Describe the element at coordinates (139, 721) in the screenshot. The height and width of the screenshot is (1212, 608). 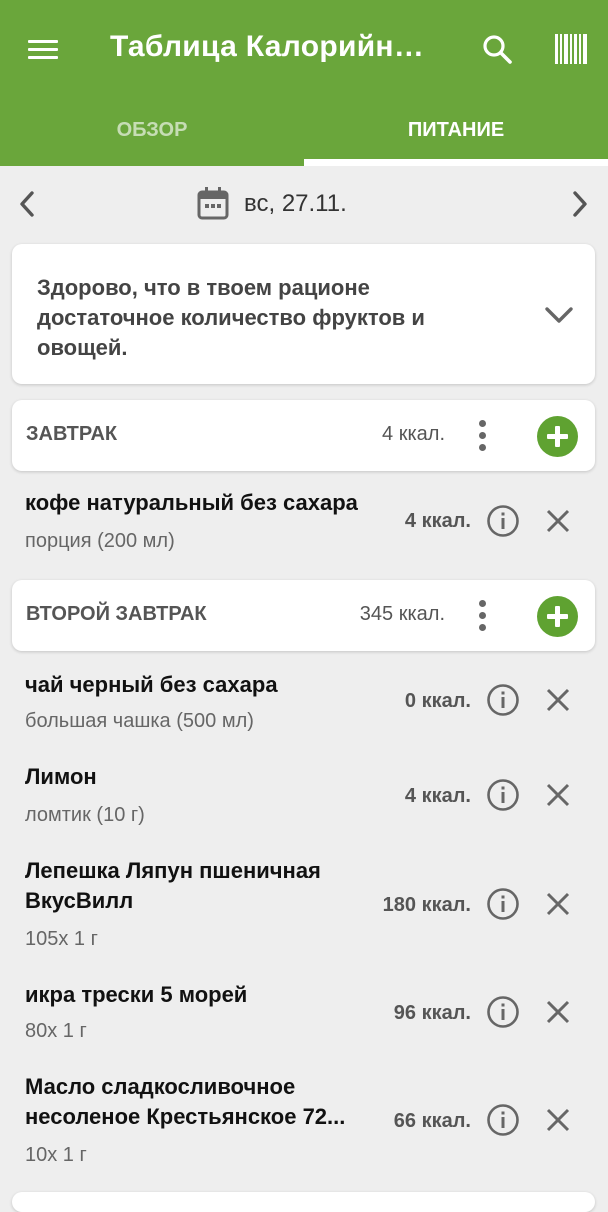
I see `food-portion: большая чашка (500 мл)` at that location.